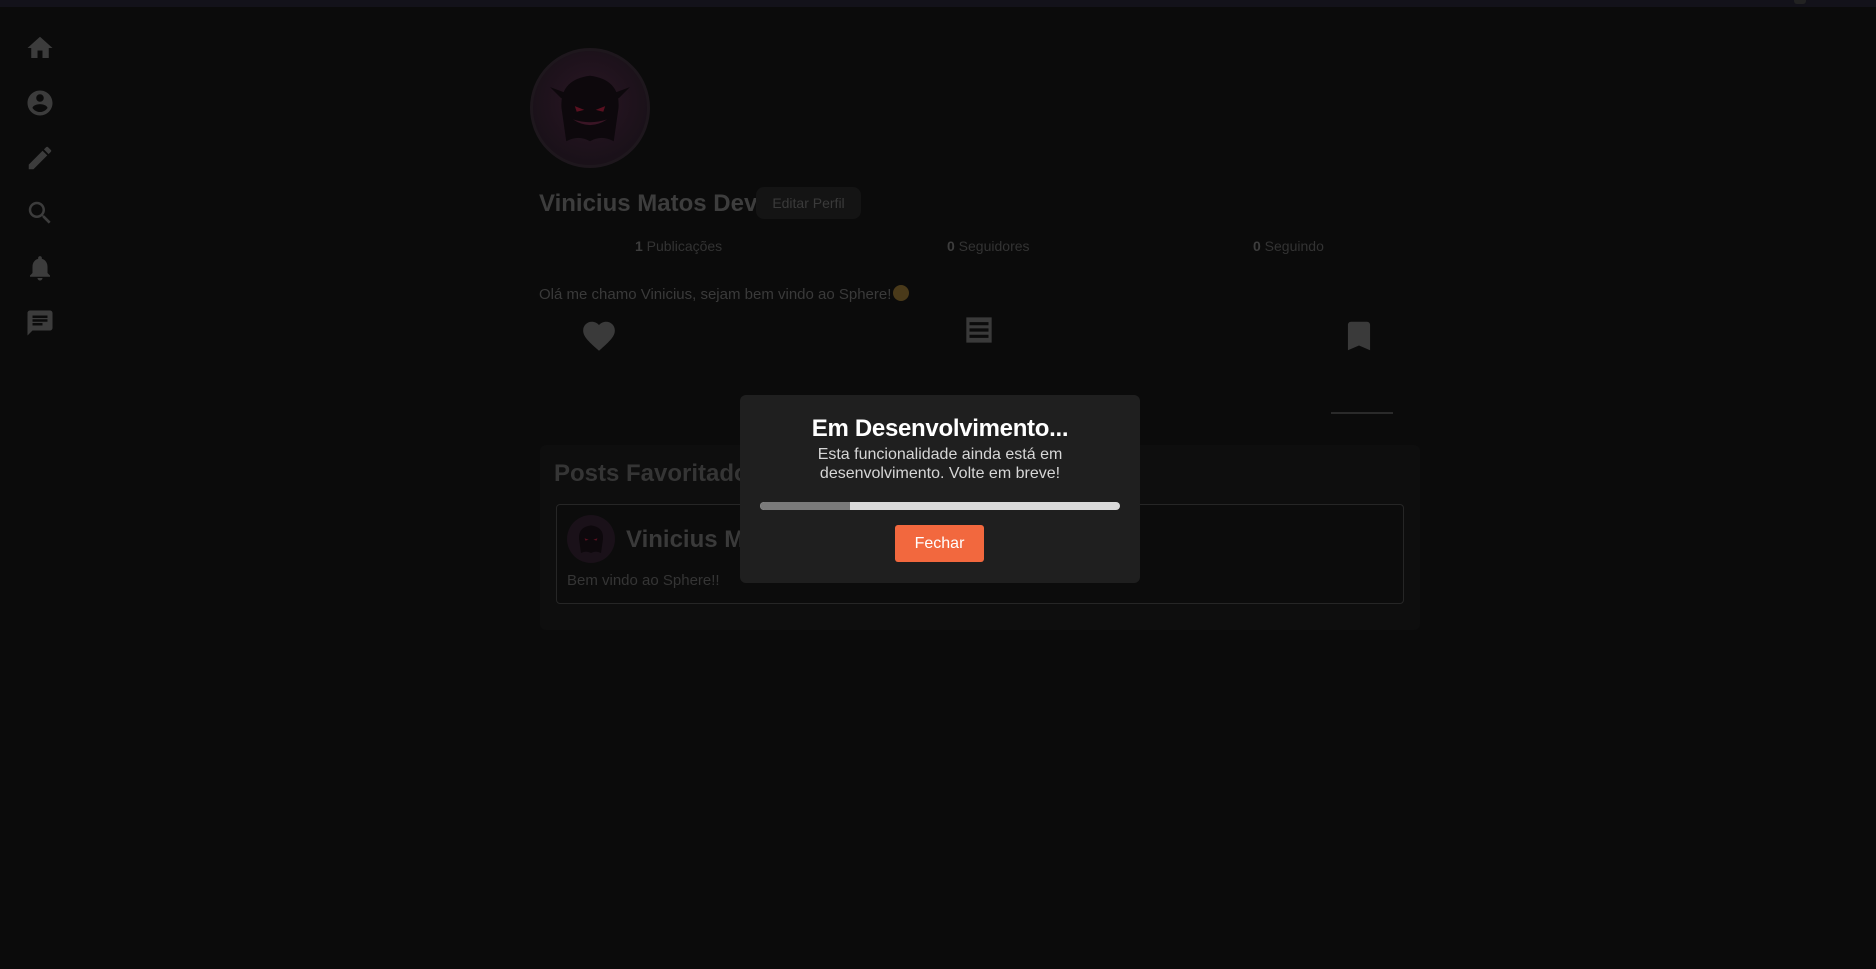  What do you see at coordinates (939, 543) in the screenshot?
I see `close-button: Fechar` at bounding box center [939, 543].